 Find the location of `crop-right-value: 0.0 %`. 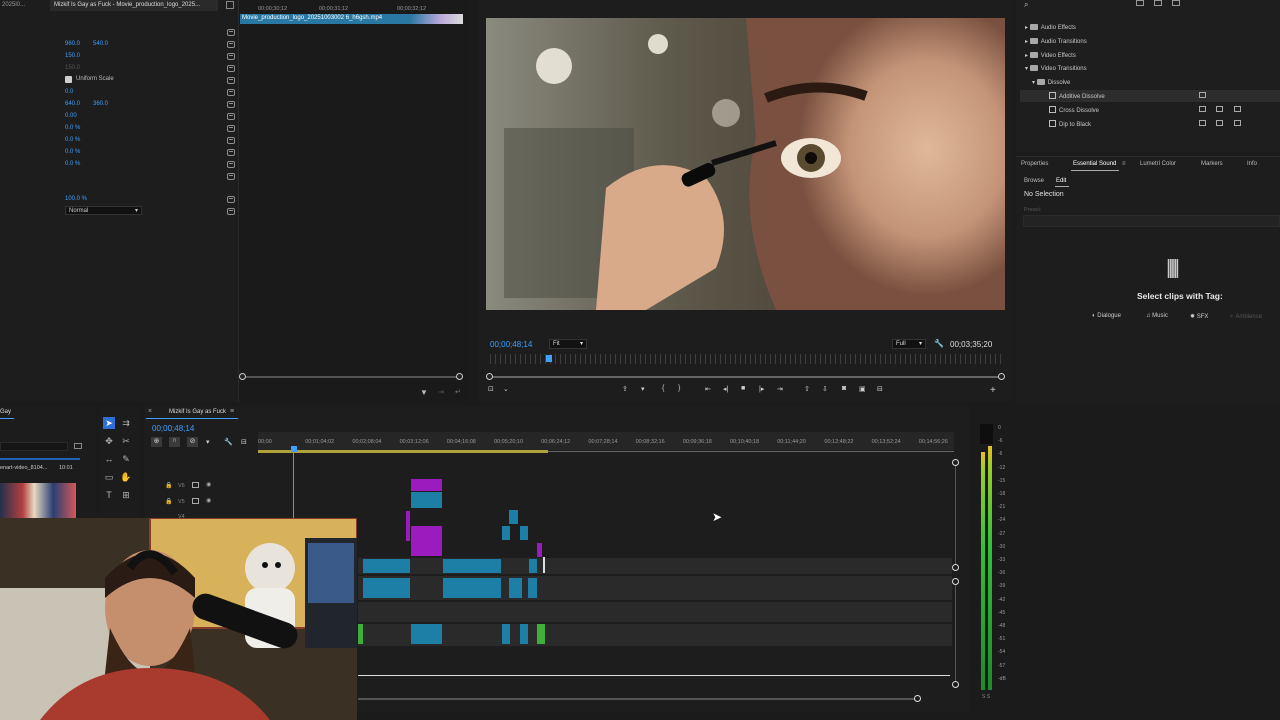

crop-right-value: 0.0 % is located at coordinates (72, 152).